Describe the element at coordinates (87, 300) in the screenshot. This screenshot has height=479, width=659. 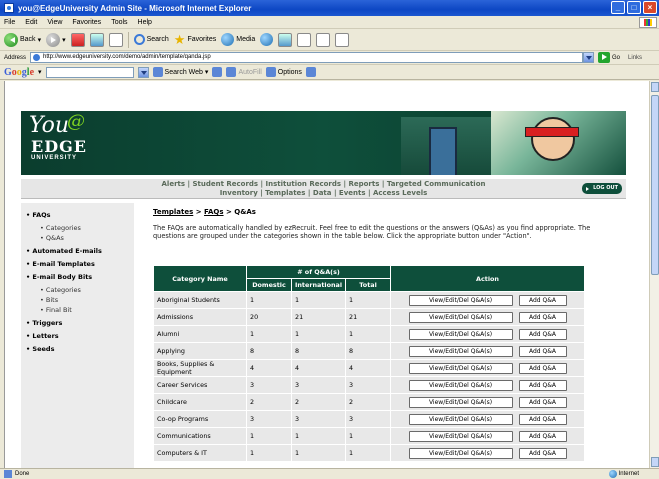
I see `sidebar-sub-bits: • Bits` at that location.